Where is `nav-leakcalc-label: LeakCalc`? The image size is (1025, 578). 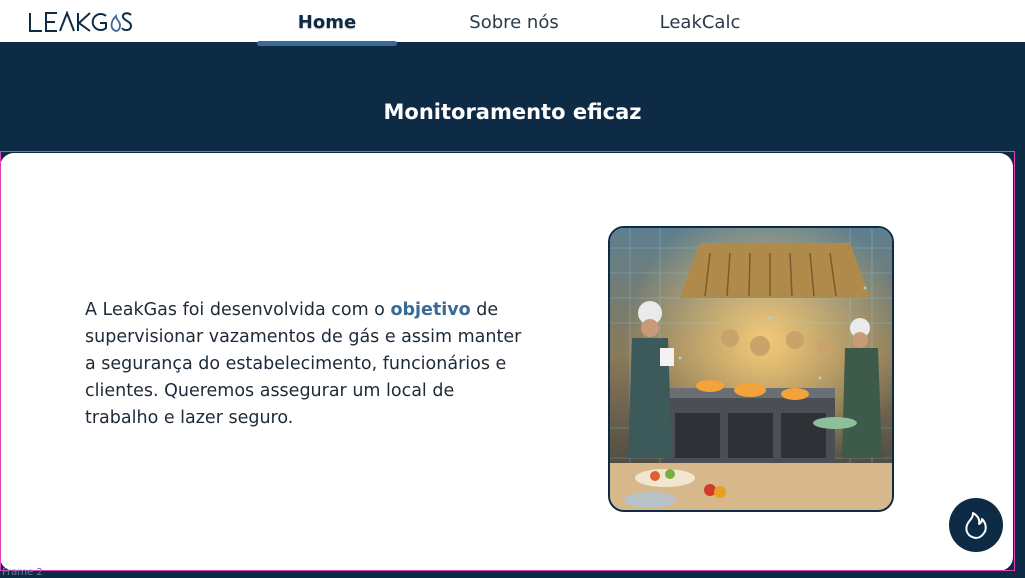 nav-leakcalc-label: LeakCalc is located at coordinates (700, 22).